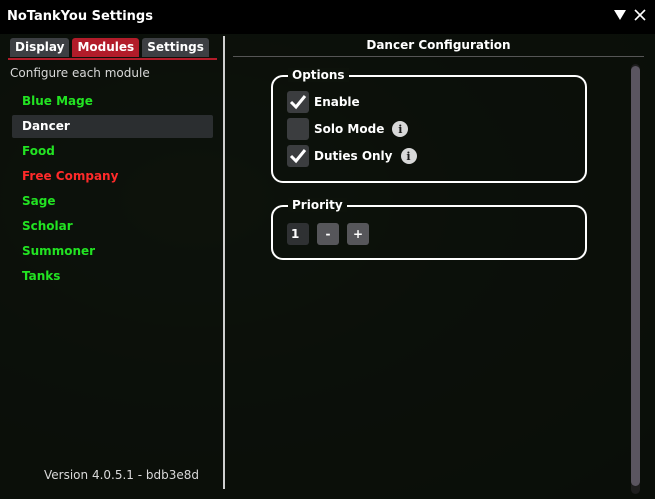 The width and height of the screenshot is (655, 499). What do you see at coordinates (80, 16) in the screenshot?
I see `window-title: NoTankYou Settings` at bounding box center [80, 16].